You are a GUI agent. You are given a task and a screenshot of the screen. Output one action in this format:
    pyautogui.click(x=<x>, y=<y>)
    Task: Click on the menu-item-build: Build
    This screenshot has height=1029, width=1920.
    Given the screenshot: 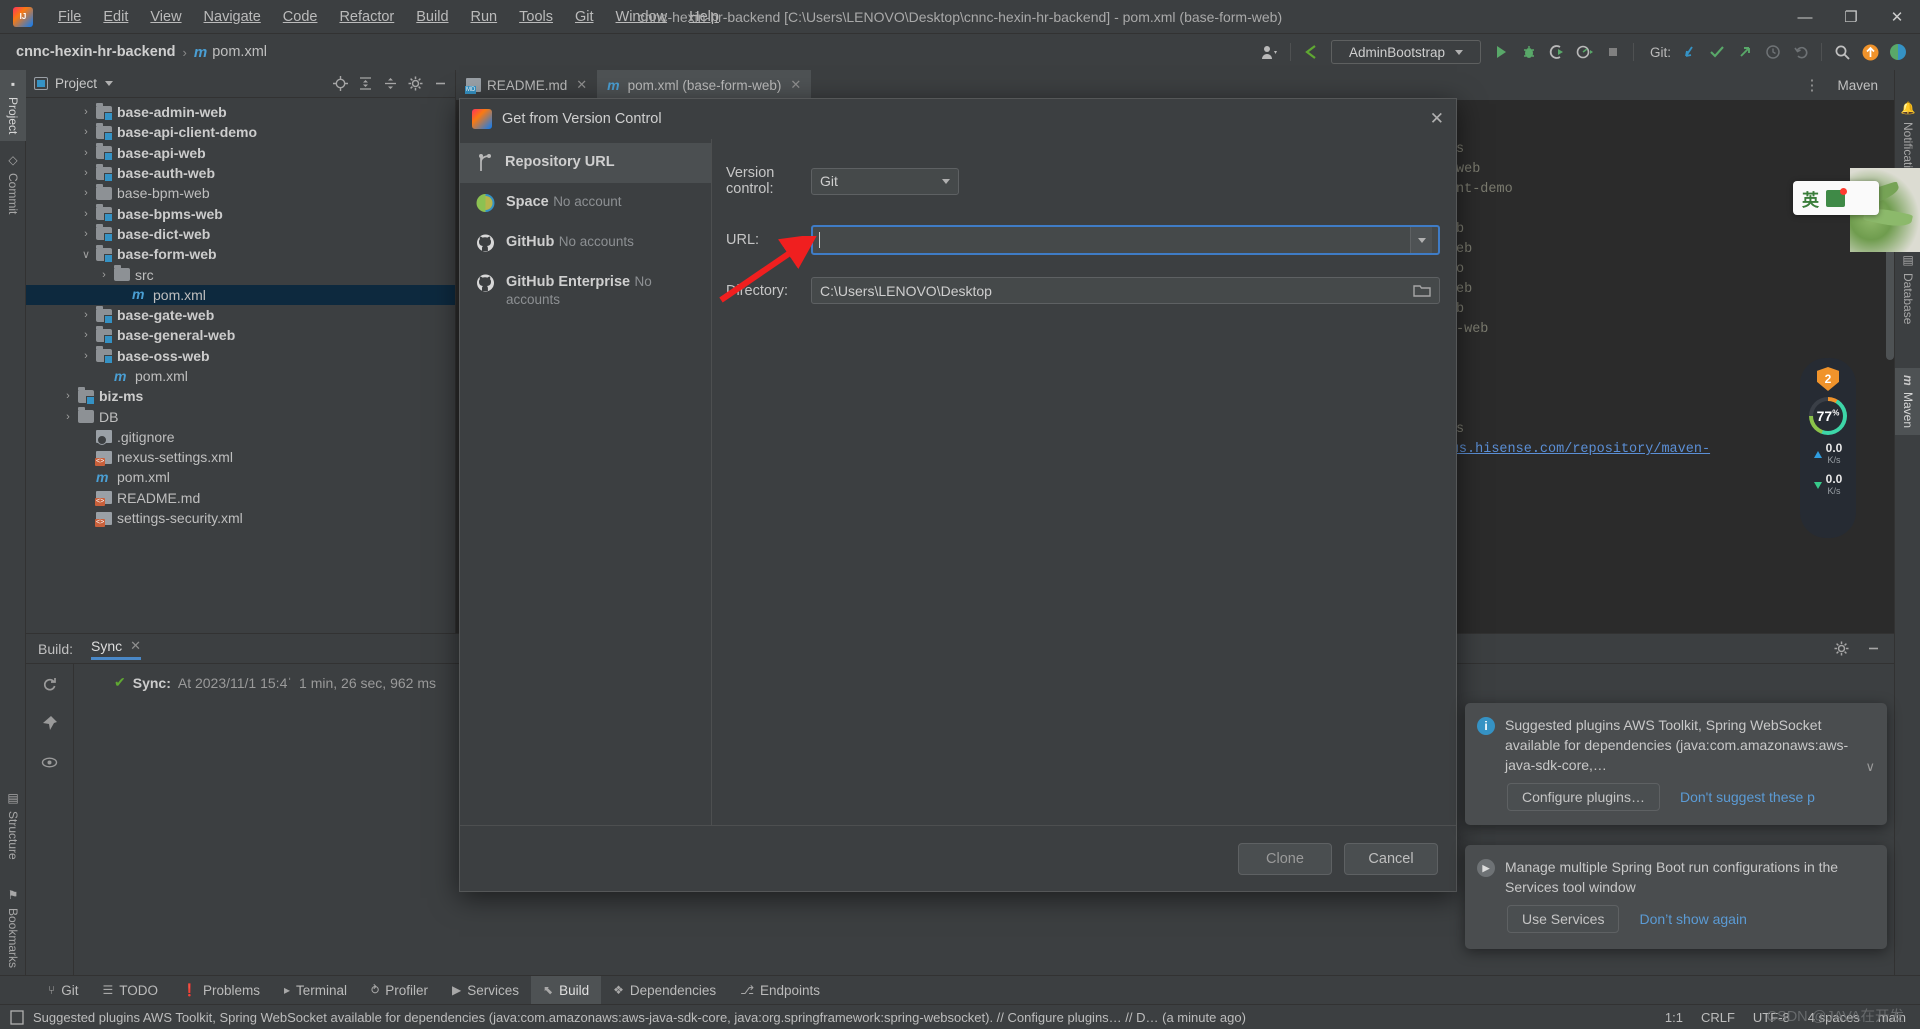 What is the action you would take?
    pyautogui.click(x=432, y=17)
    